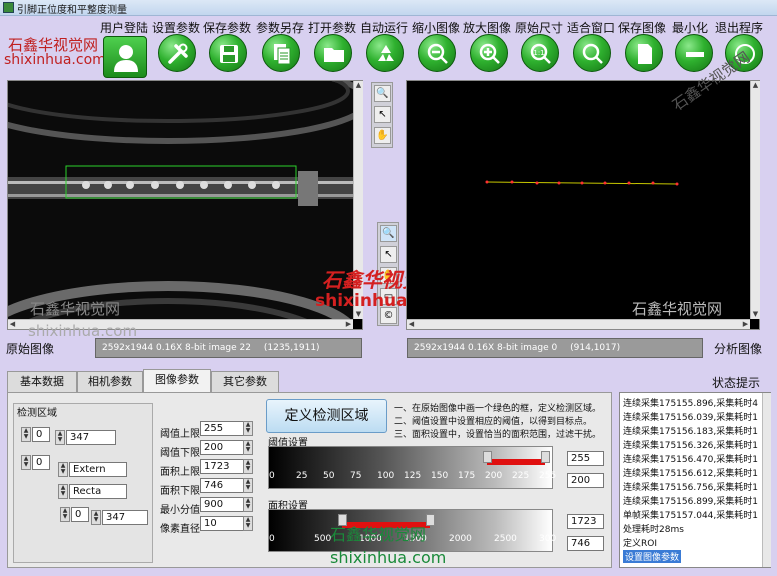  Describe the element at coordinates (248, 466) in the screenshot. I see `area-upper-stepper: ▲ ▼` at that location.